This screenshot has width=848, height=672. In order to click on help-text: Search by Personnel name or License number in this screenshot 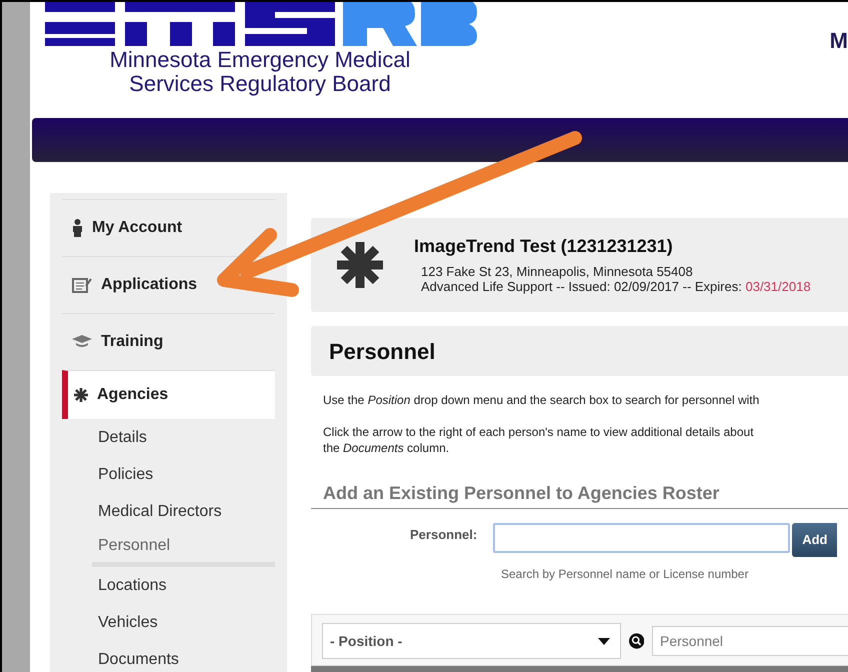, I will do `click(625, 574)`.